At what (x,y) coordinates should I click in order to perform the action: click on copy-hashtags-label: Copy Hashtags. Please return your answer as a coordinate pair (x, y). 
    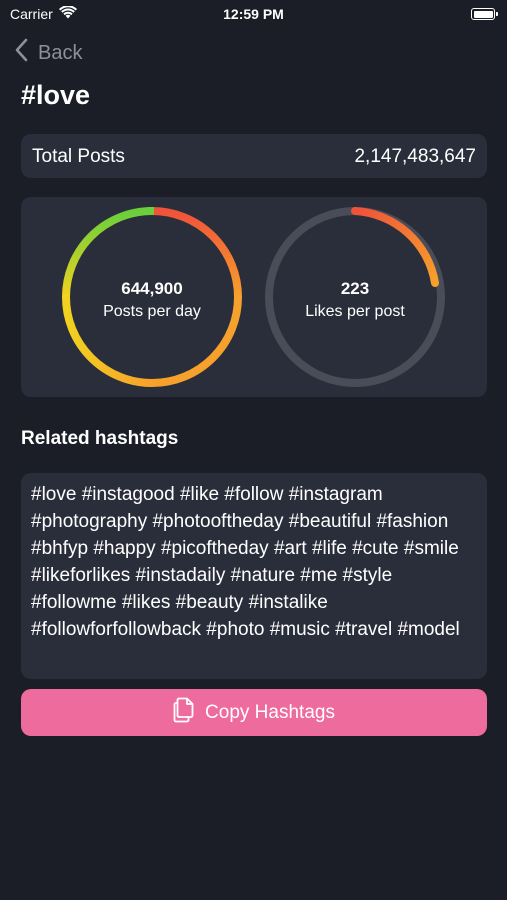
    Looking at the image, I should click on (270, 712).